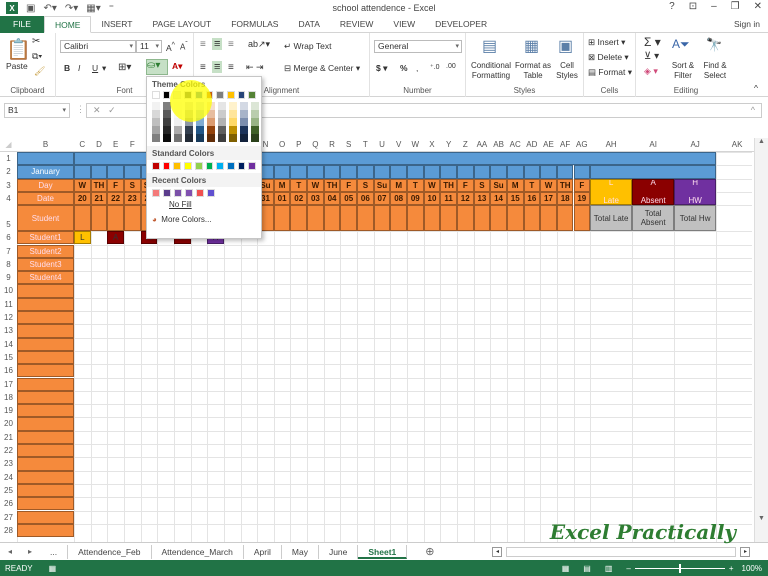 The height and width of the screenshot is (576, 768). Describe the element at coordinates (8, 344) in the screenshot. I see `row-header: 14` at that location.